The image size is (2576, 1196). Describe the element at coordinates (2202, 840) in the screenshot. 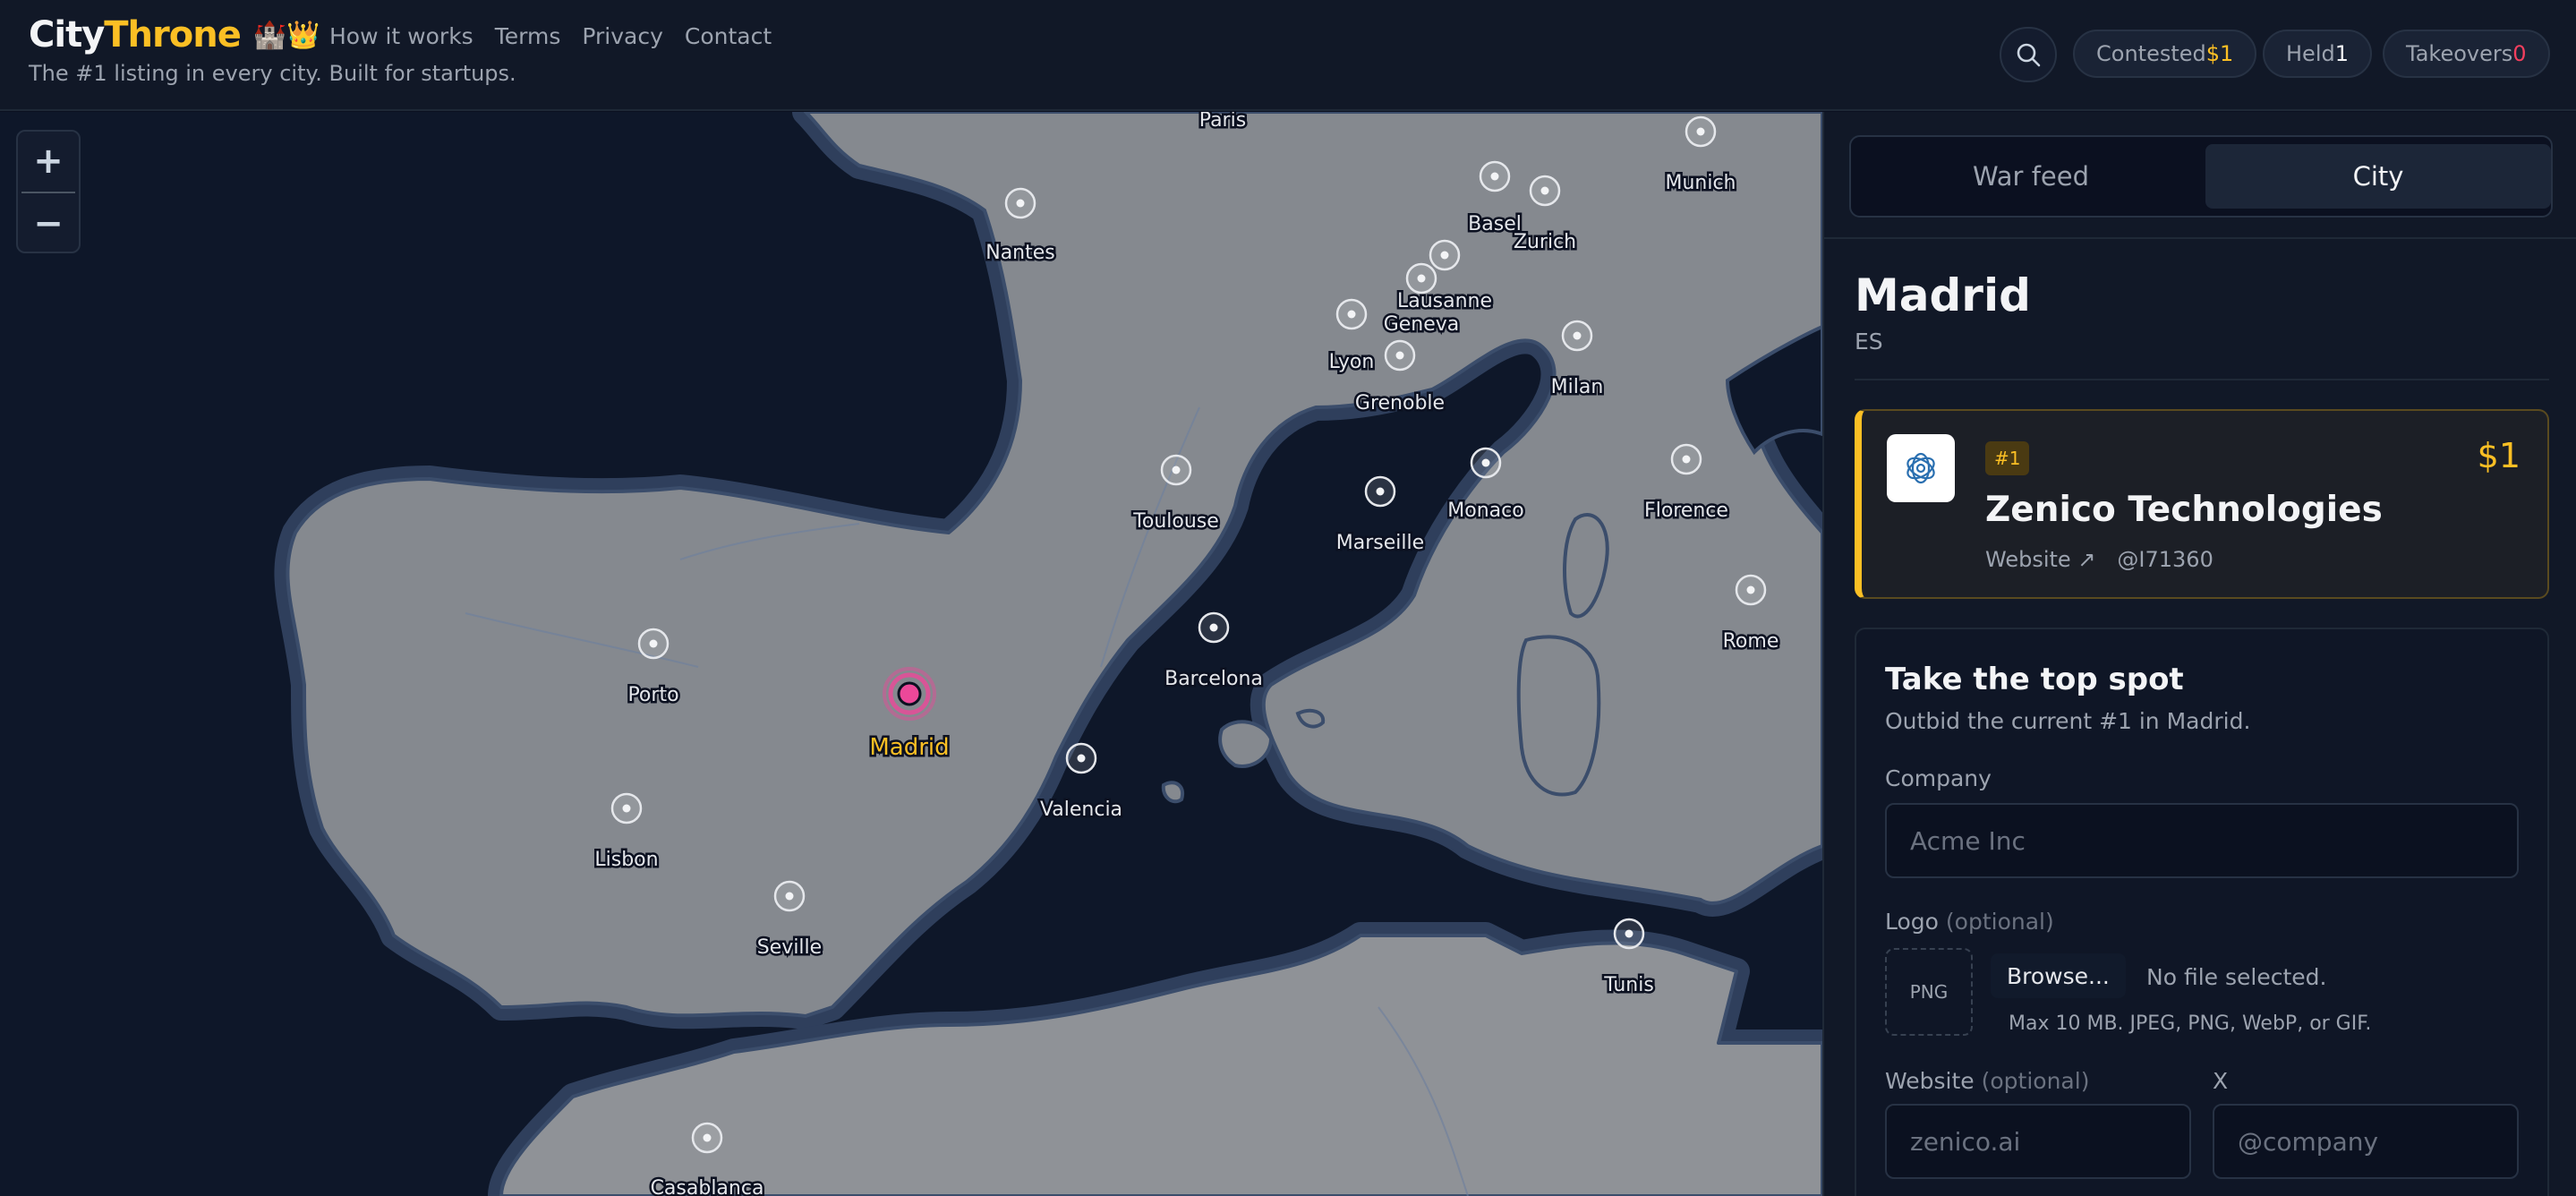

I see `company-input` at that location.